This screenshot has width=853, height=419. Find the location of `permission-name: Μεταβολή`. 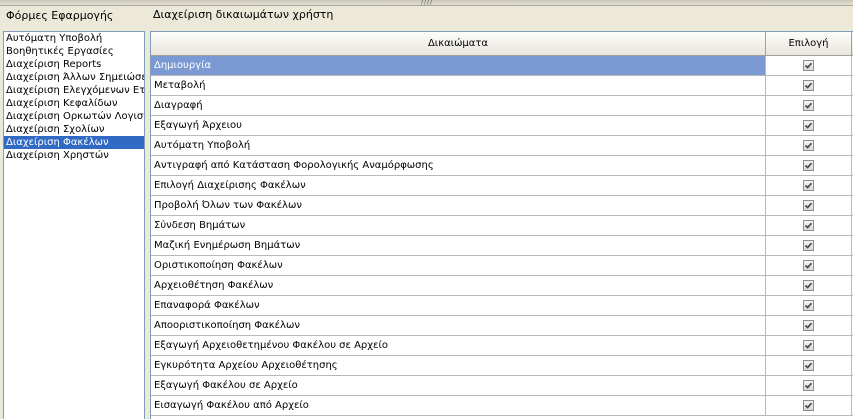

permission-name: Μεταβολή is located at coordinates (458, 85).